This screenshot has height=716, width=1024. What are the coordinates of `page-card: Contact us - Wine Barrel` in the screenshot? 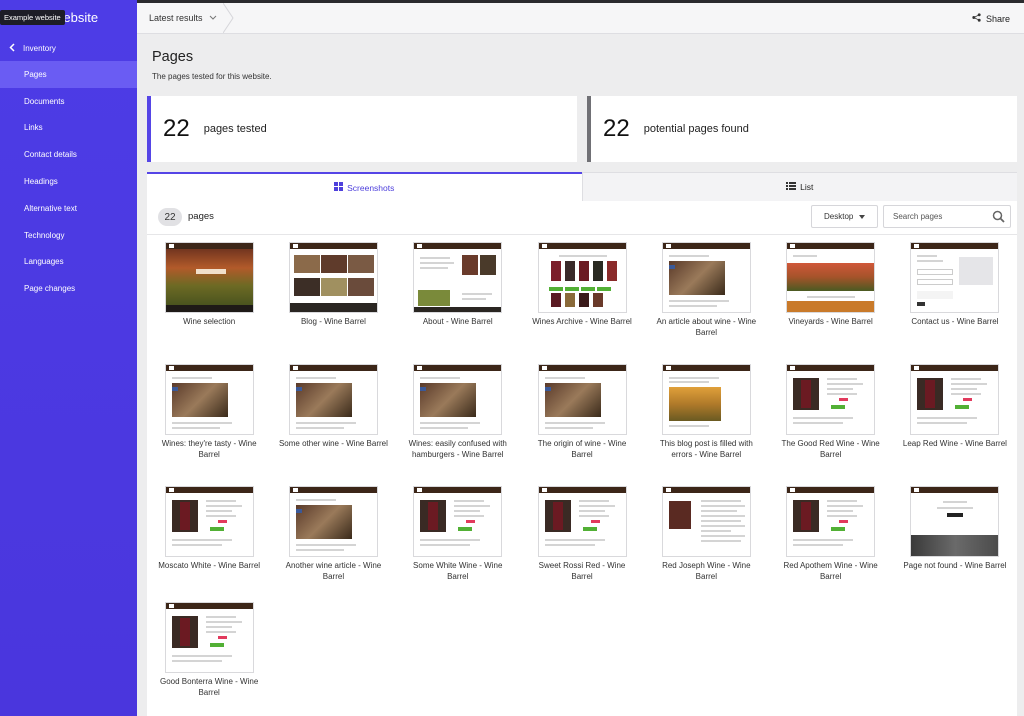 It's located at (955, 303).